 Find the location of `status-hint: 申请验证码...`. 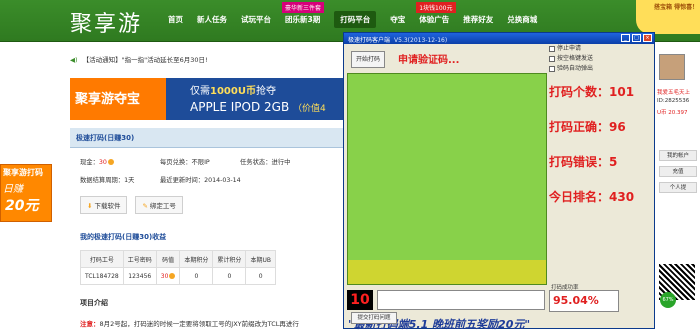

status-hint: 申请验证码... is located at coordinates (429, 60).